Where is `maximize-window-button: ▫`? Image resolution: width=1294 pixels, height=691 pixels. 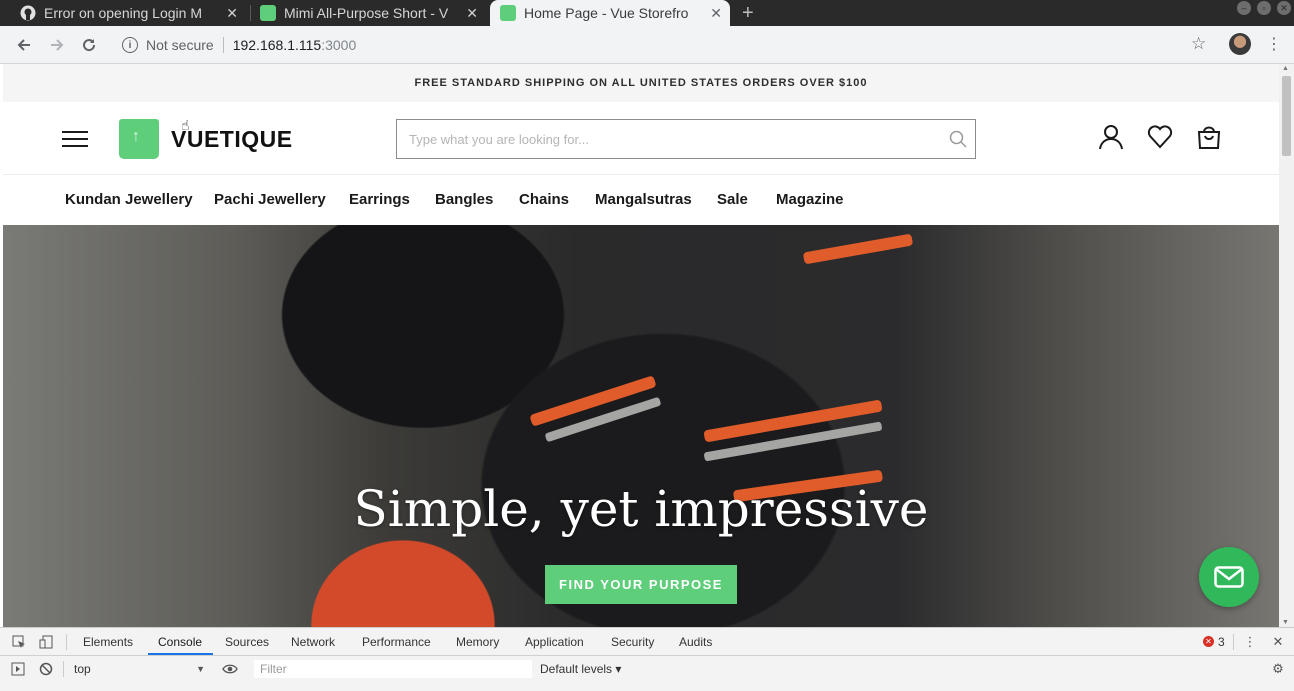
maximize-window-button: ▫ is located at coordinates (1264, 8).